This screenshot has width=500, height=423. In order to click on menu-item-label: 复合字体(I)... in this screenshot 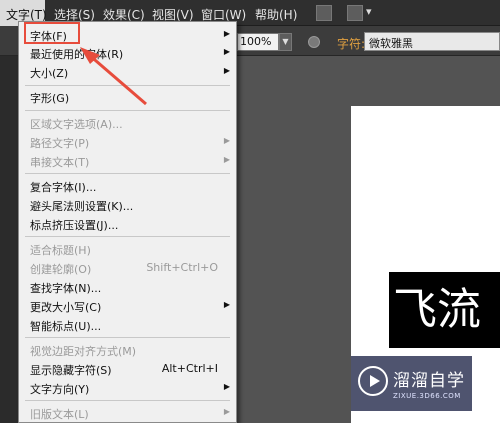, I will do `click(63, 187)`.